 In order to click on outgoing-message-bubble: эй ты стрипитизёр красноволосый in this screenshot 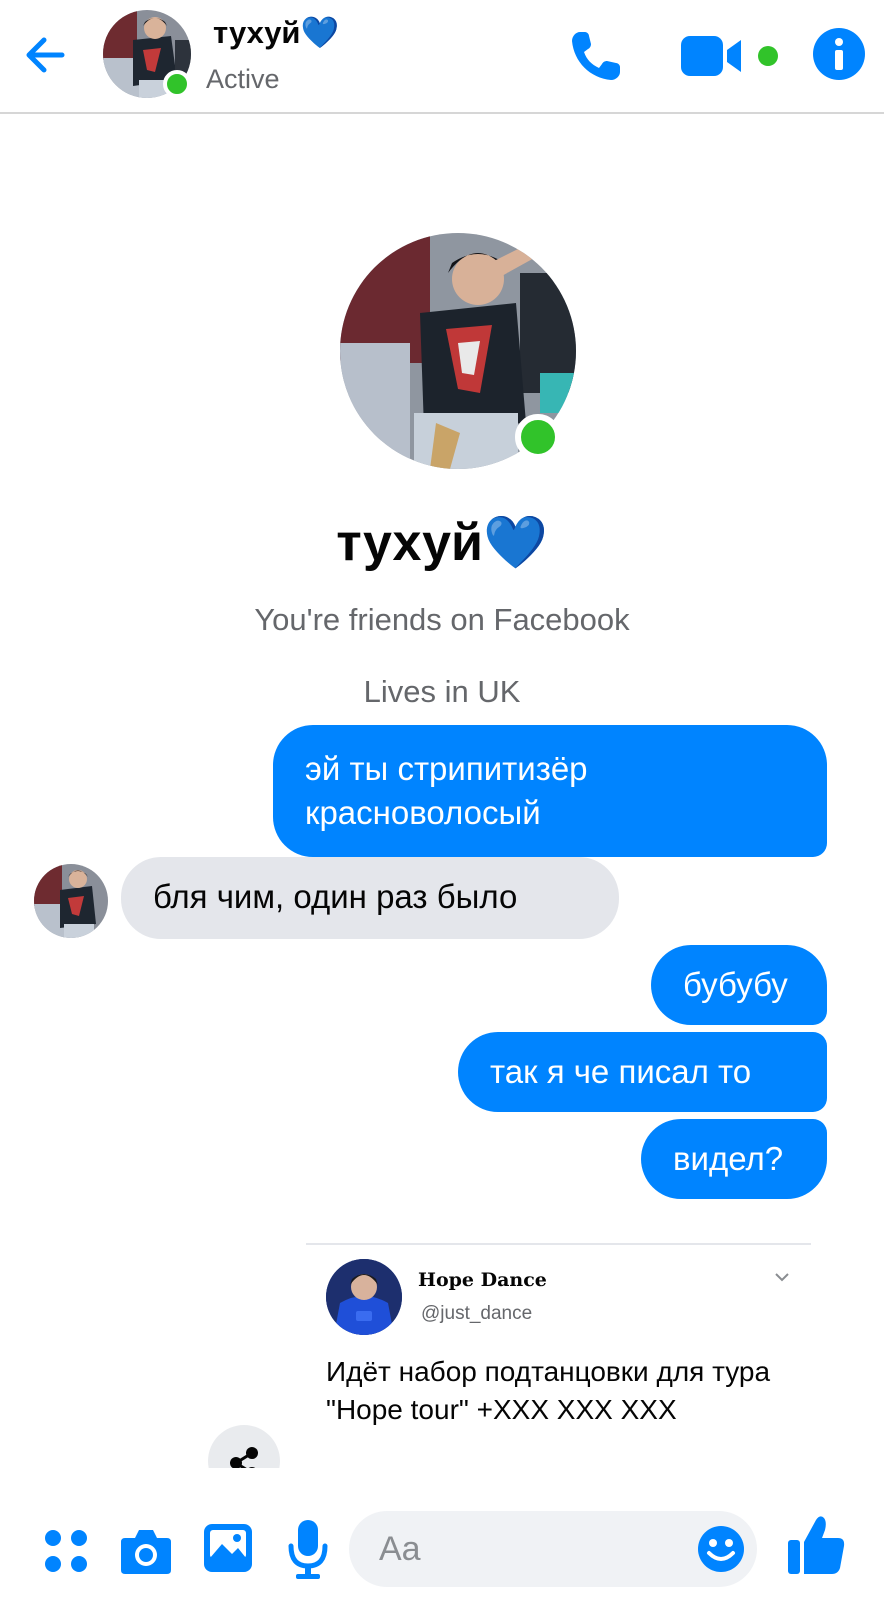, I will do `click(550, 791)`.